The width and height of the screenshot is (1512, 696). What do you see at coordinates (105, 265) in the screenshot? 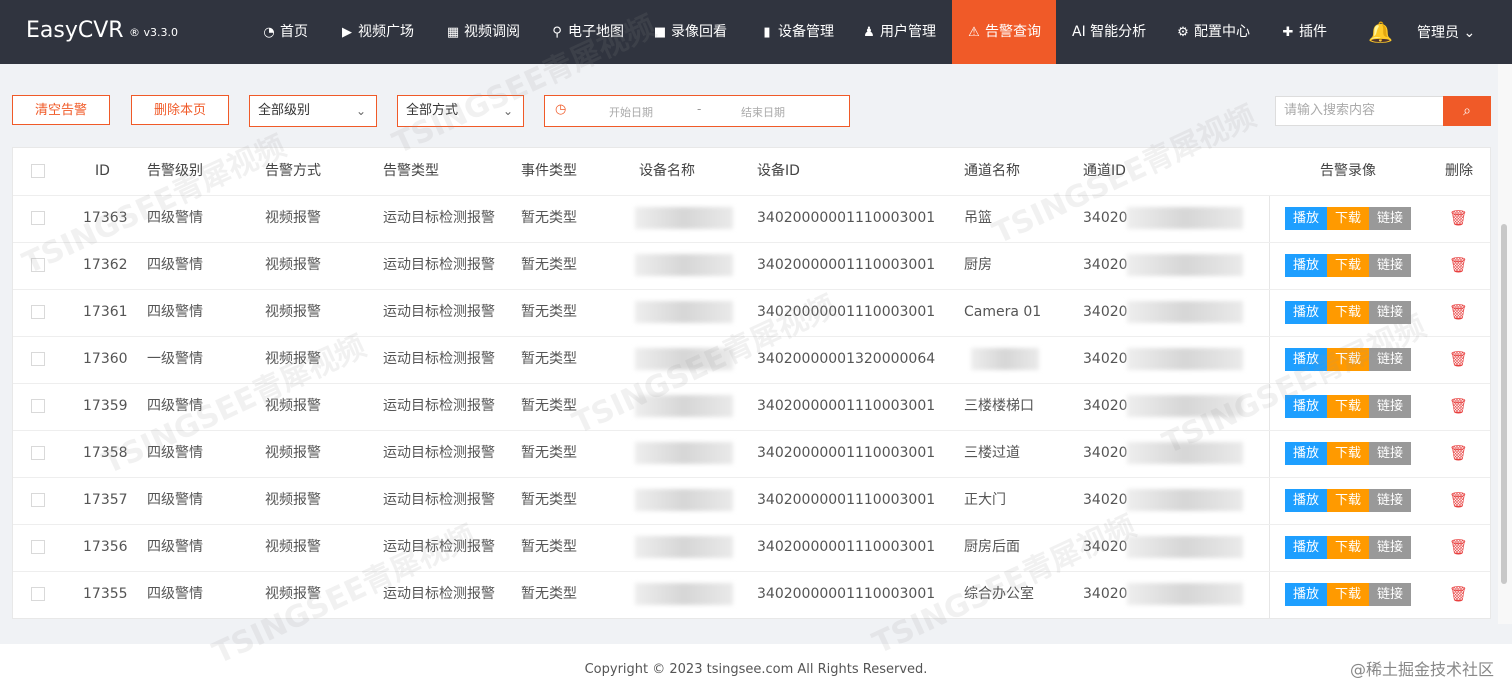
I see `cell-id: 17362` at bounding box center [105, 265].